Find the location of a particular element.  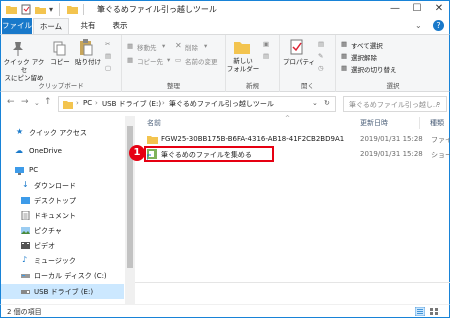

minimize-button: — is located at coordinates (395, 10).